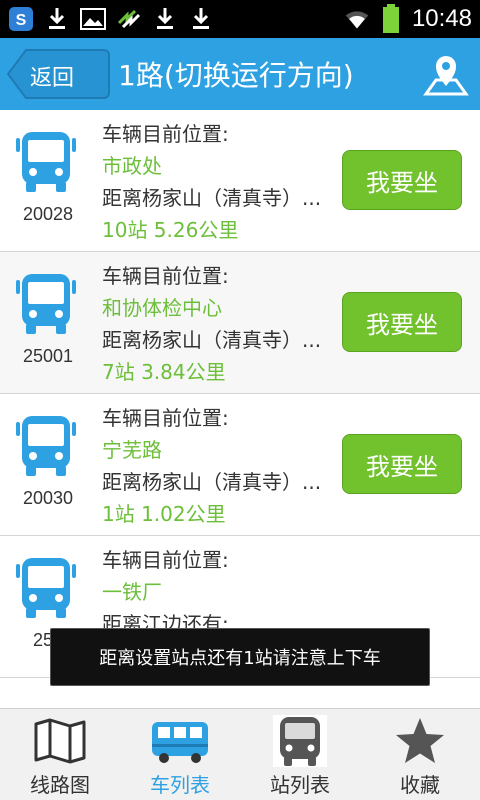  What do you see at coordinates (162, 308) in the screenshot?
I see `current-location: 和协体检中心` at bounding box center [162, 308].